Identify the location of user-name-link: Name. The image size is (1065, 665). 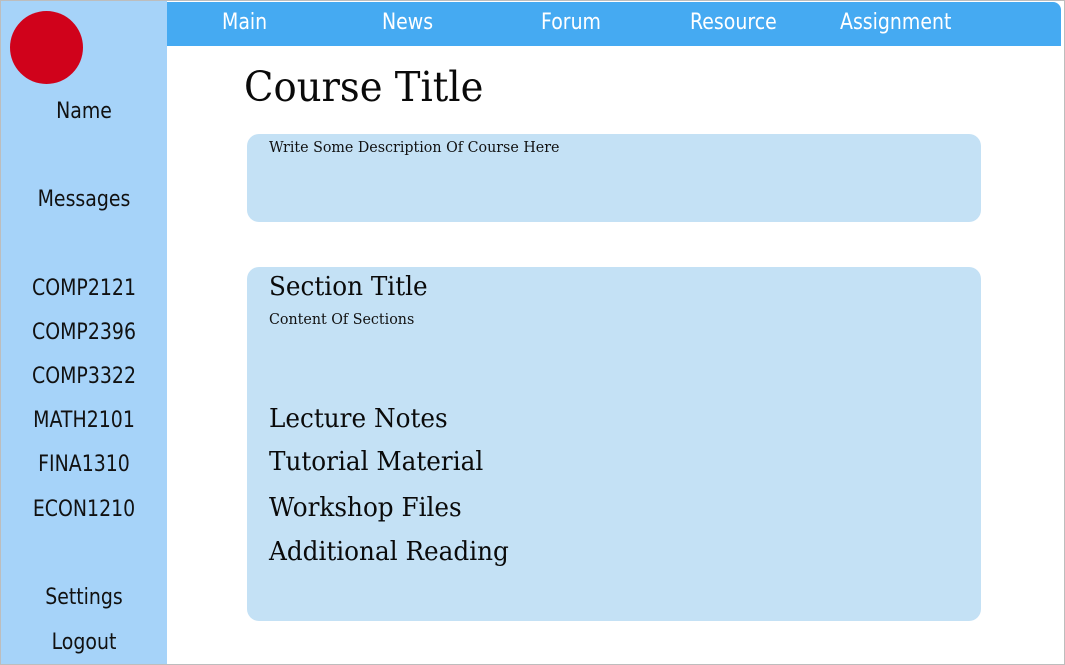
(84, 112).